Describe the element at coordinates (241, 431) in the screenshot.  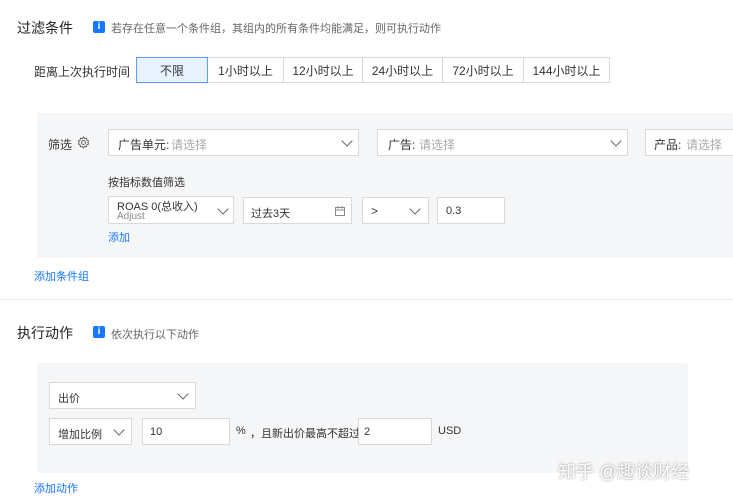
I see `percent-unit: %` at that location.